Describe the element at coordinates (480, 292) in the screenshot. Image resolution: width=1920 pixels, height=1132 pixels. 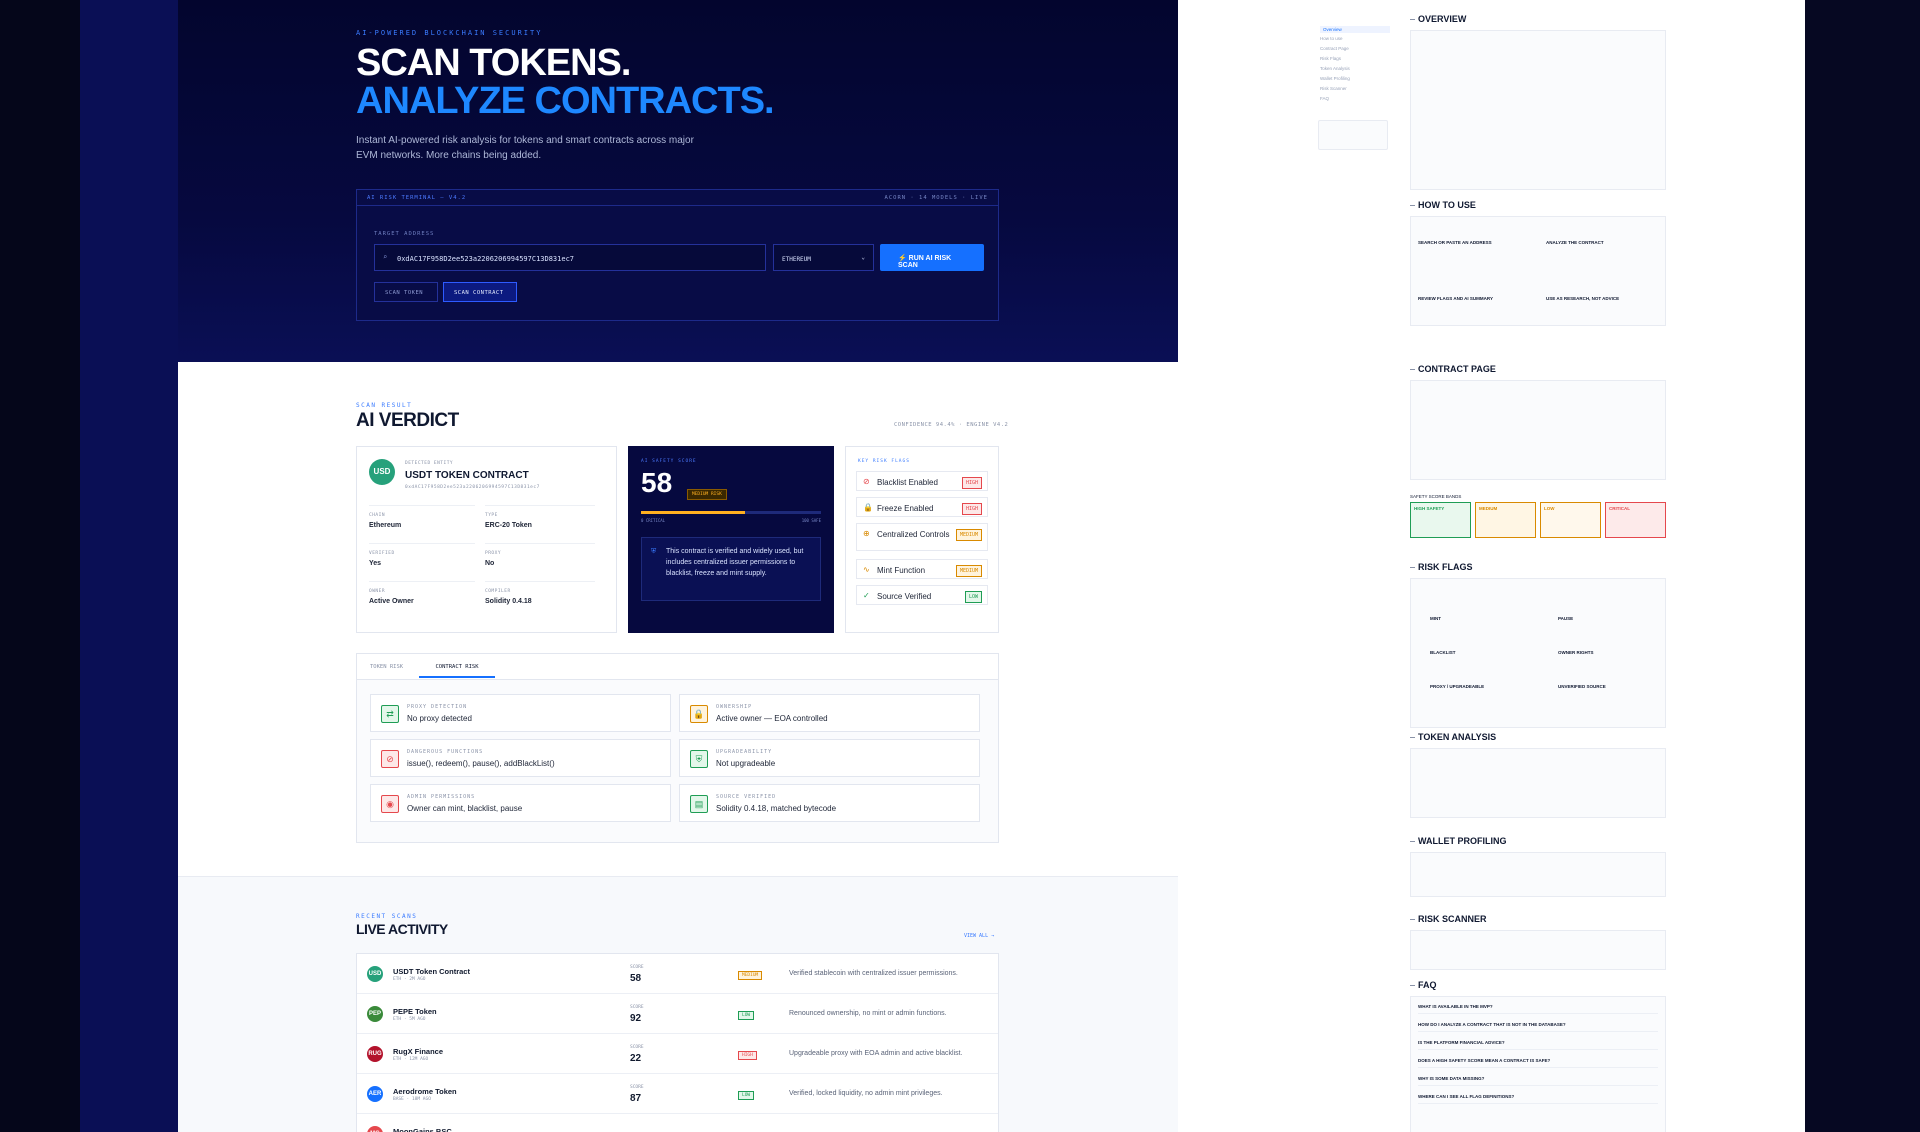
I see `scan-contract-tab: SCAN CONTRACT` at that location.